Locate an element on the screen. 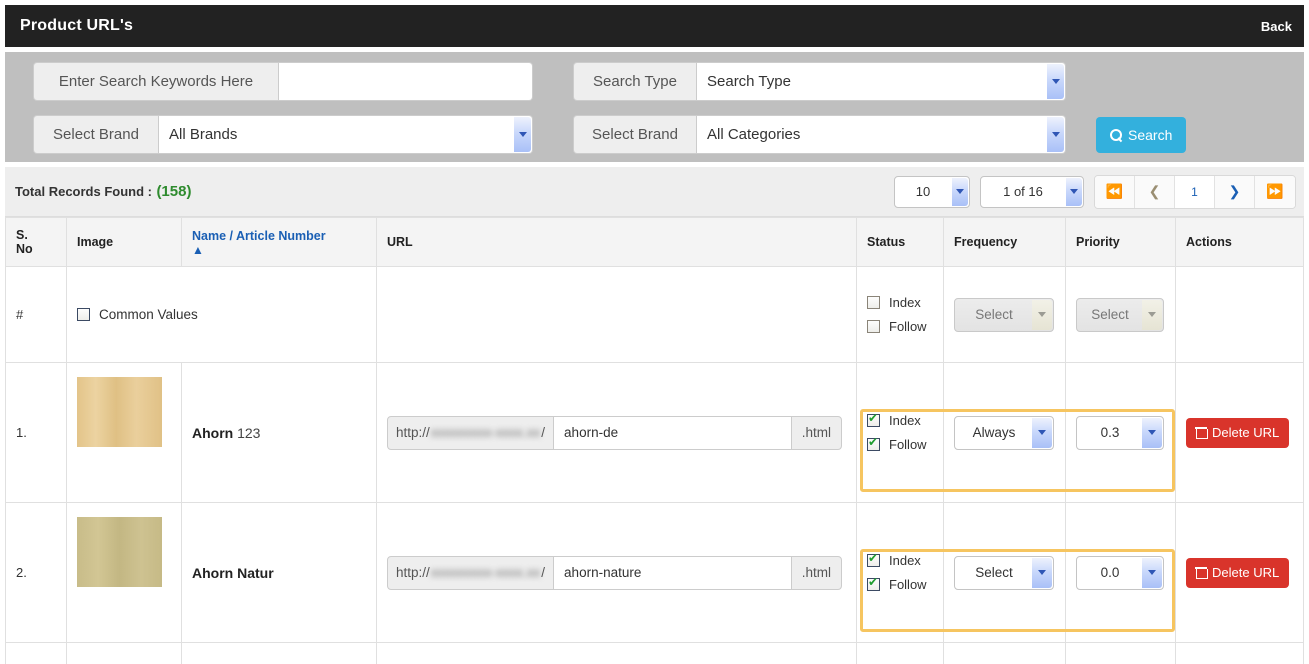  brand-group: Select Brand All Brands is located at coordinates (283, 134).